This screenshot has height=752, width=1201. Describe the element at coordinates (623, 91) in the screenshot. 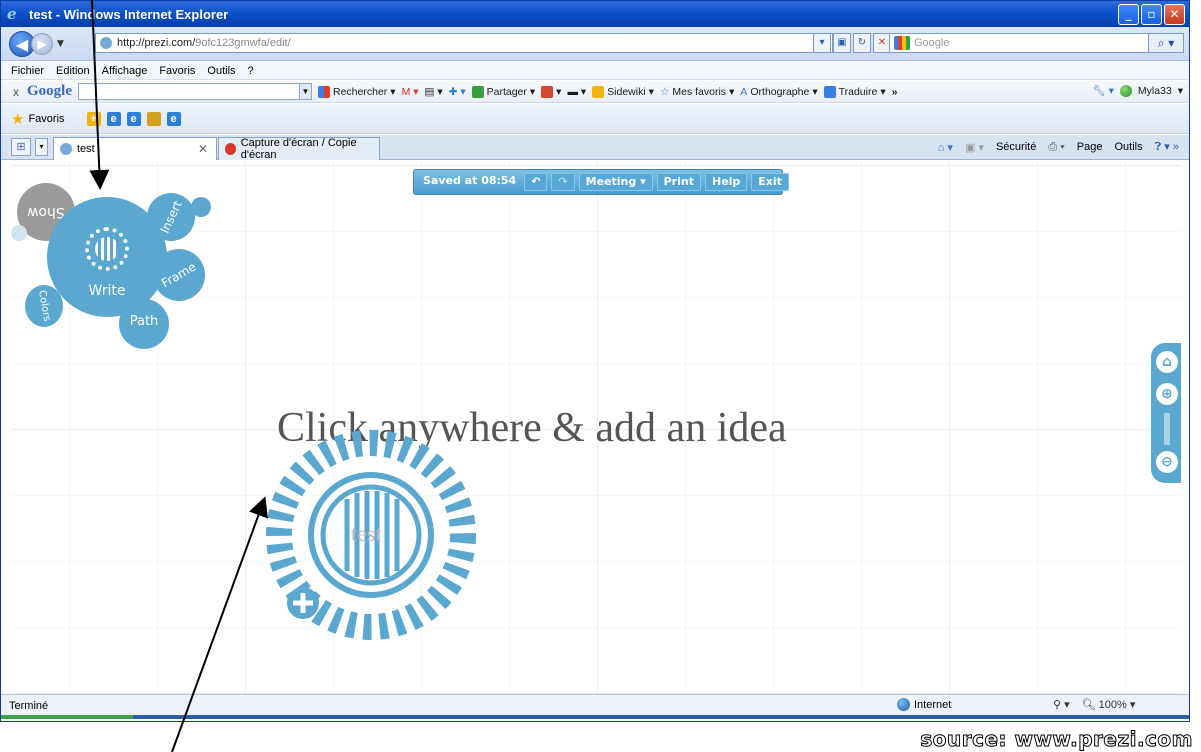

I see `google-sidewiki: Sidewiki ▾` at that location.